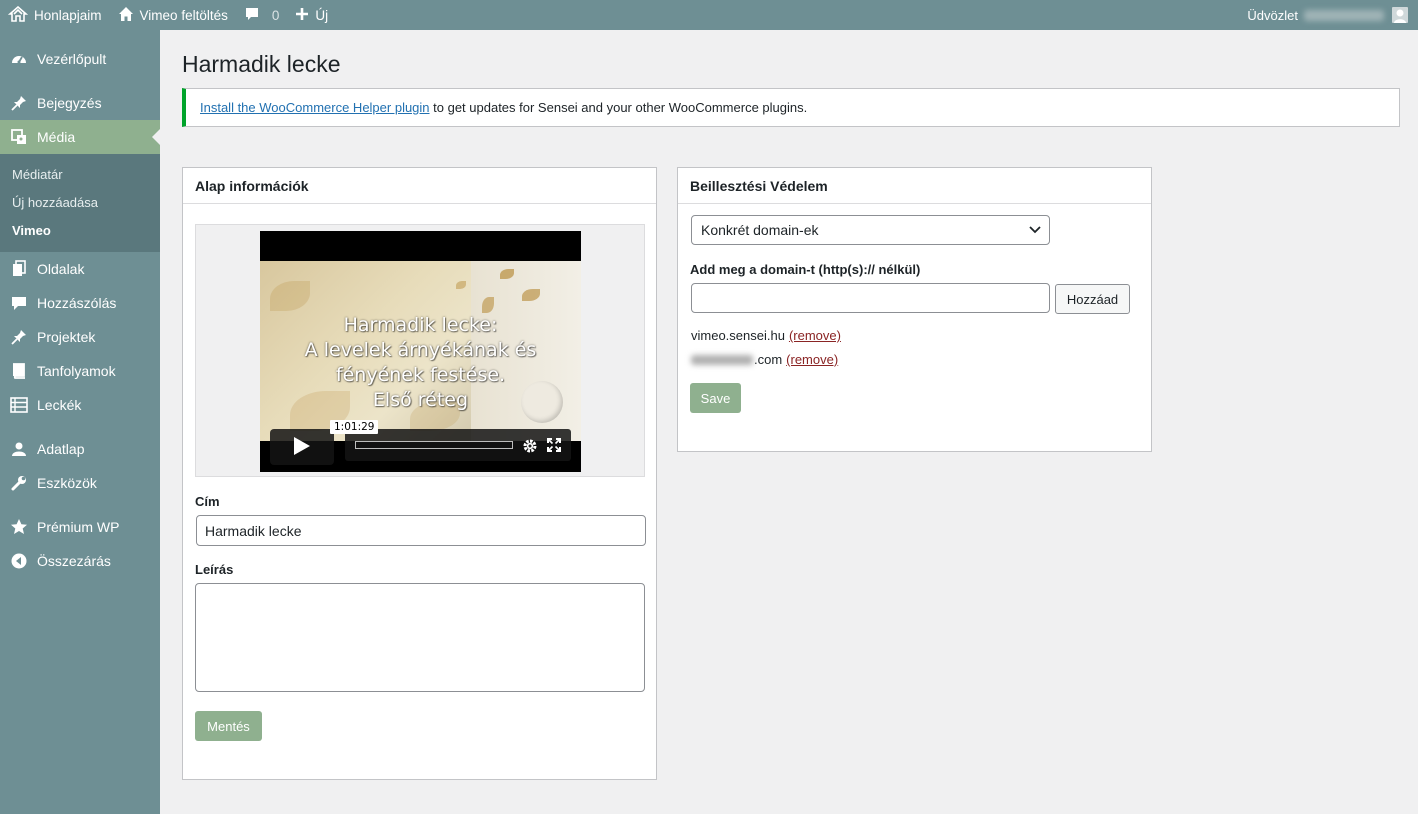 The image size is (1418, 814). I want to click on pages-icon, so click(19, 269).